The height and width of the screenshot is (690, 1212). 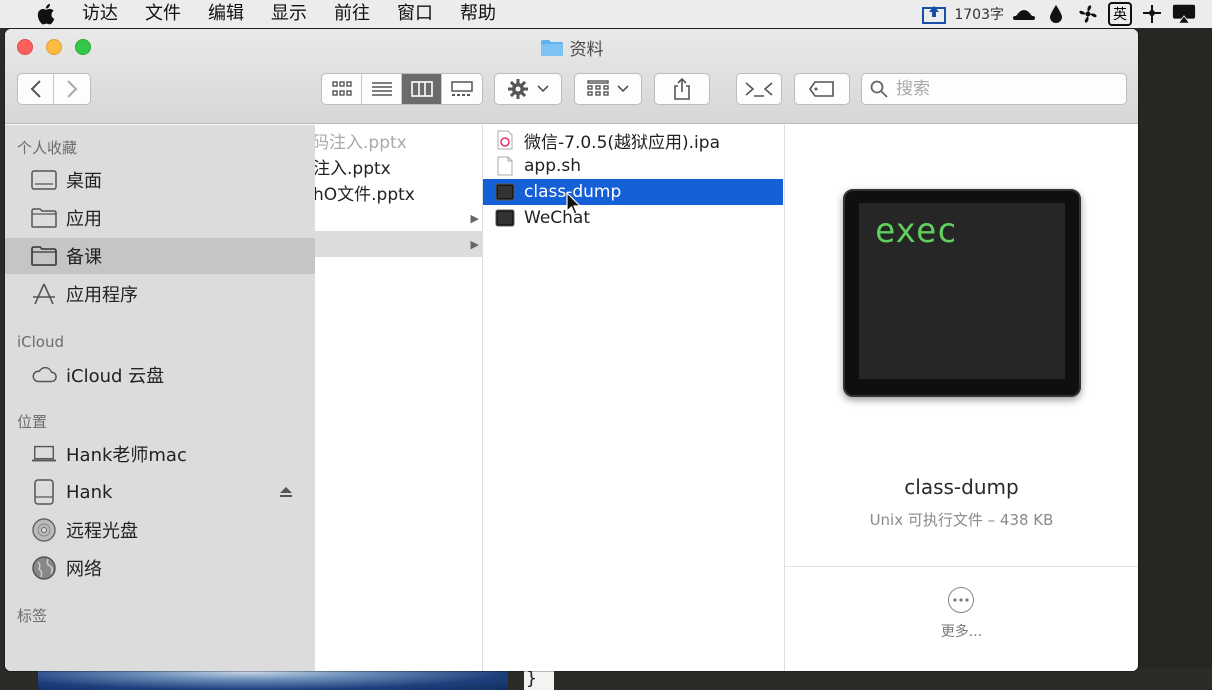 What do you see at coordinates (160, 256) in the screenshot?
I see `sidebar-item-lessons: 备课` at bounding box center [160, 256].